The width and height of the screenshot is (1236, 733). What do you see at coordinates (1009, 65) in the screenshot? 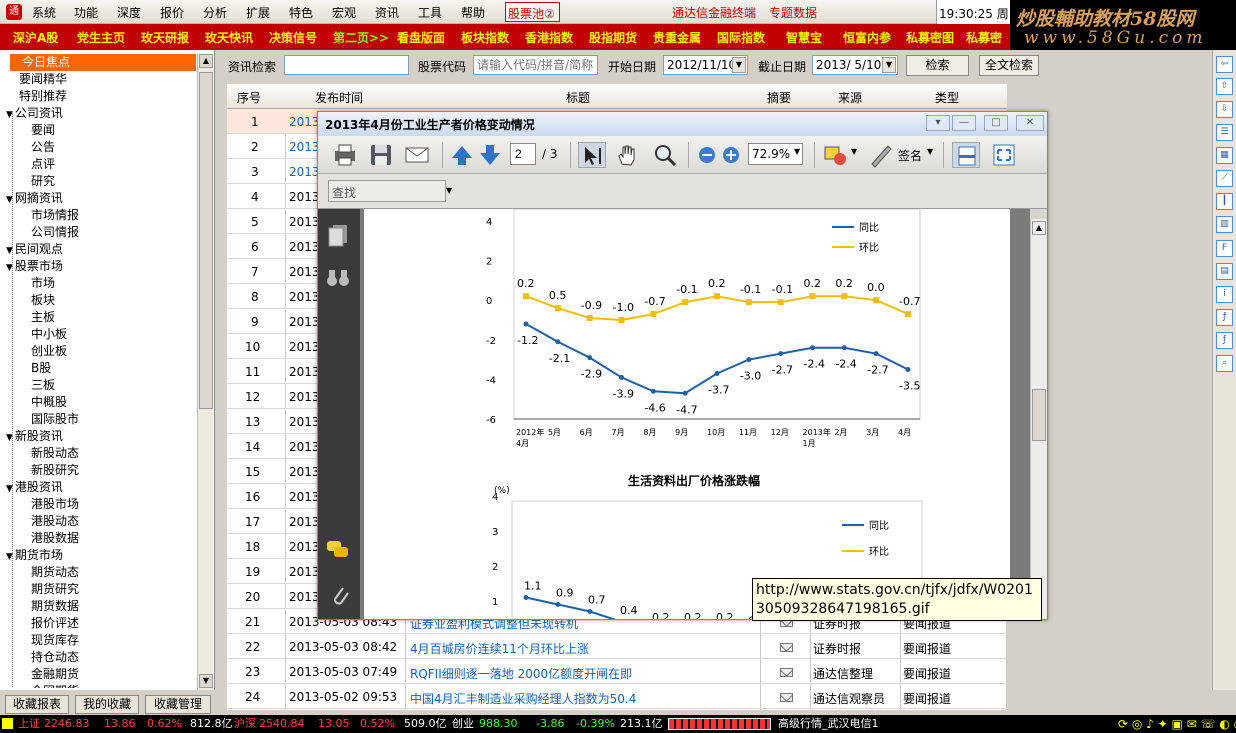
I see `fulltext-search-button: 全文检索` at bounding box center [1009, 65].